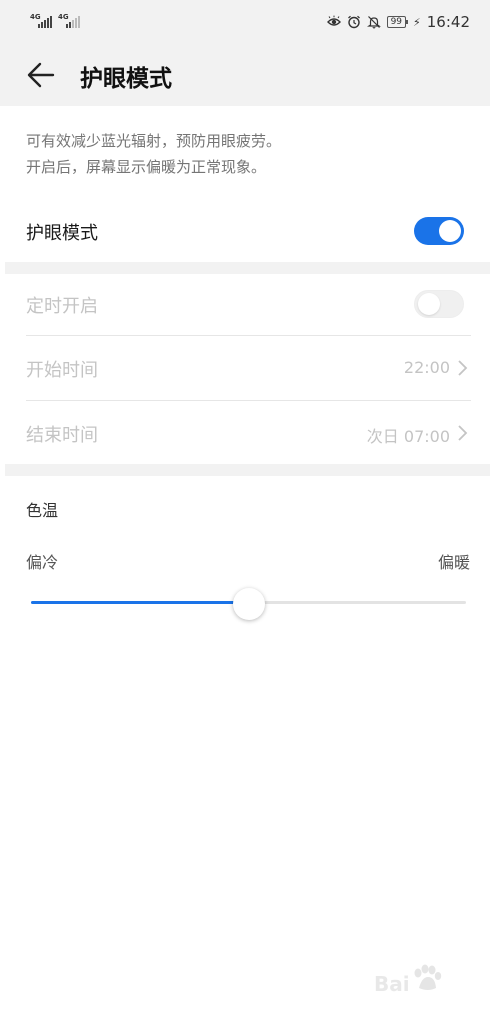 The width and height of the screenshot is (490, 1022). Describe the element at coordinates (41, 75) in the screenshot. I see `arrow-left-icon` at that location.